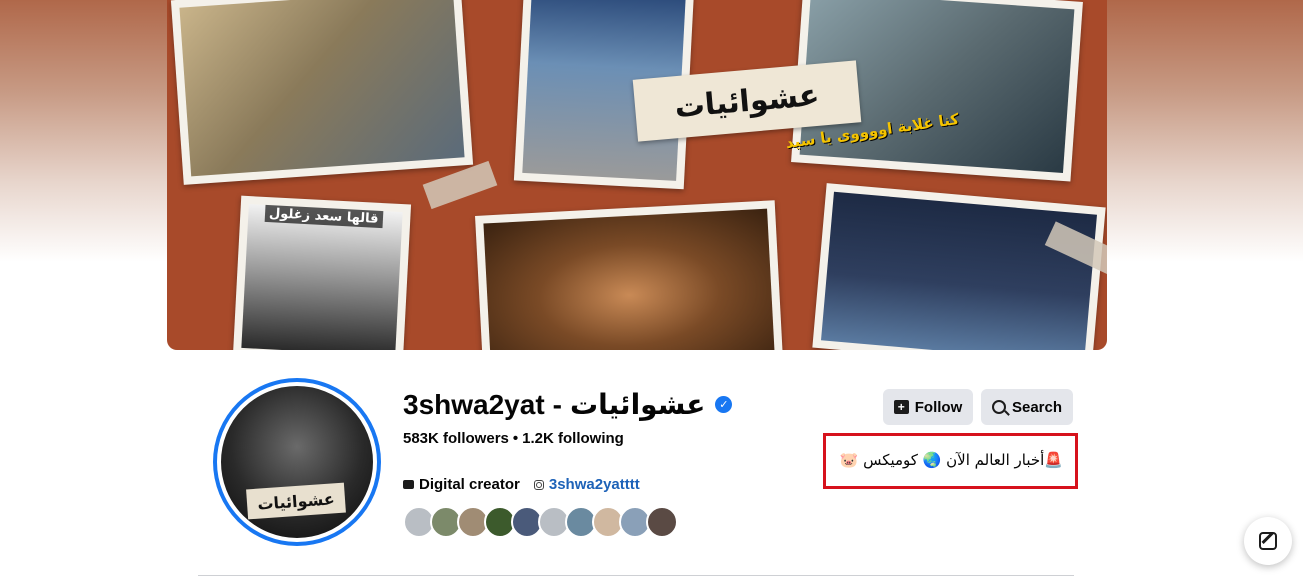 This screenshot has height=577, width=1303. What do you see at coordinates (474, 404) in the screenshot?
I see `page-name-latin: 3shwa2yat` at bounding box center [474, 404].